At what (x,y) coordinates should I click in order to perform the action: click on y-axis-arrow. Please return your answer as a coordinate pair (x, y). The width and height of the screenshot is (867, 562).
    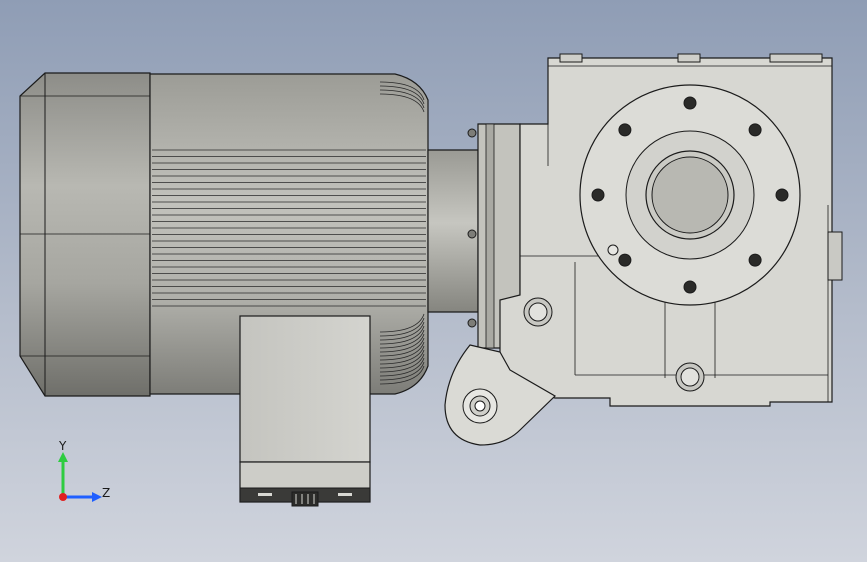
    Looking at the image, I should click on (63, 457).